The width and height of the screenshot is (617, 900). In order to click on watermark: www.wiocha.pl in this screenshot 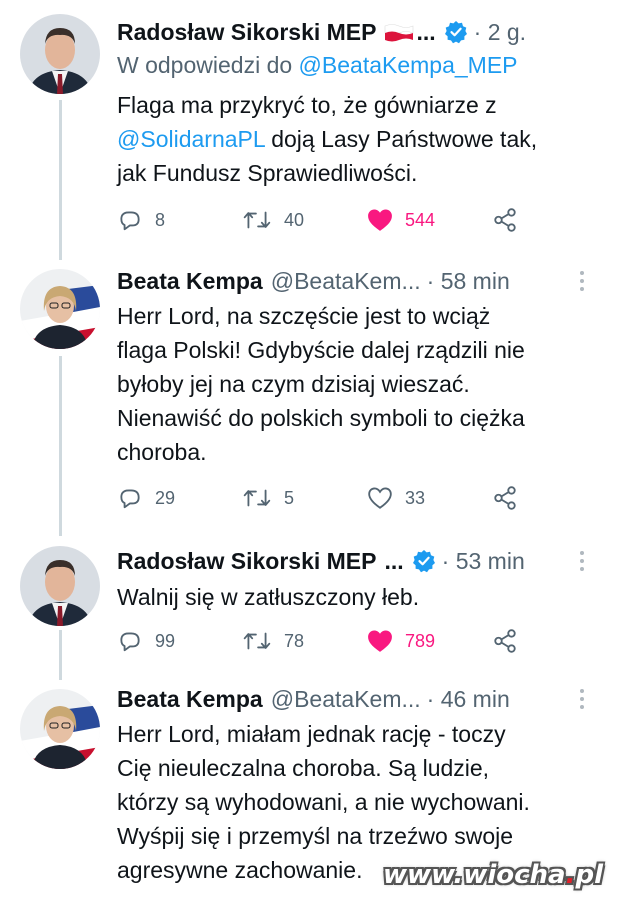, I will do `click(493, 875)`.